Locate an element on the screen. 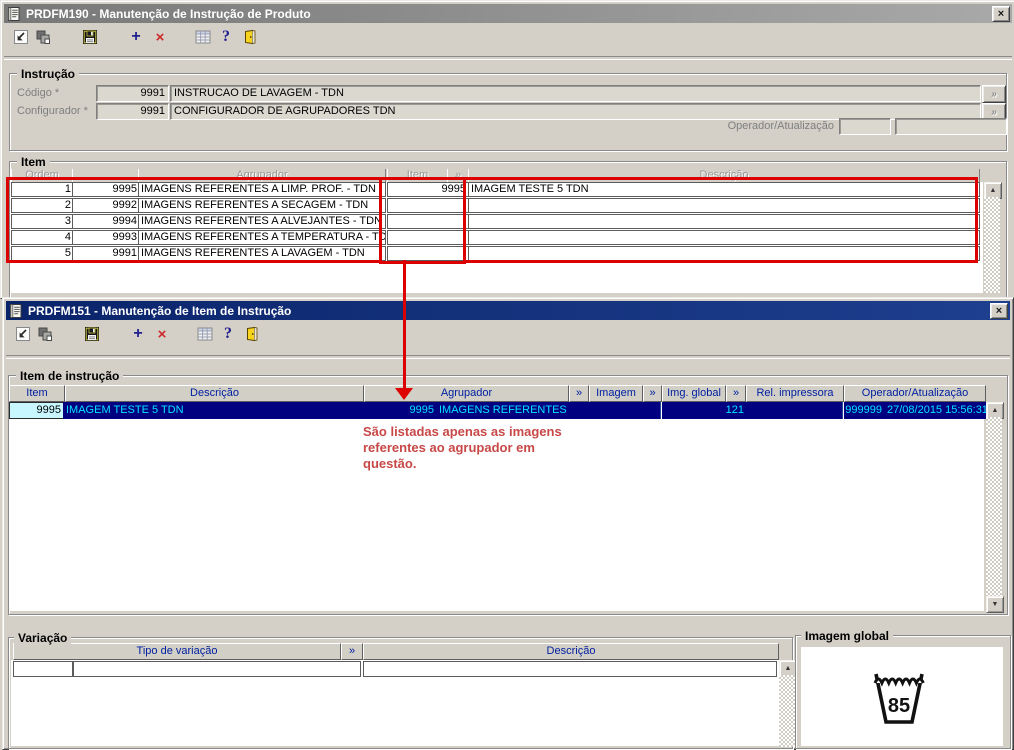 The image size is (1014, 750). col-header-img-global: Img. global is located at coordinates (694, 393).